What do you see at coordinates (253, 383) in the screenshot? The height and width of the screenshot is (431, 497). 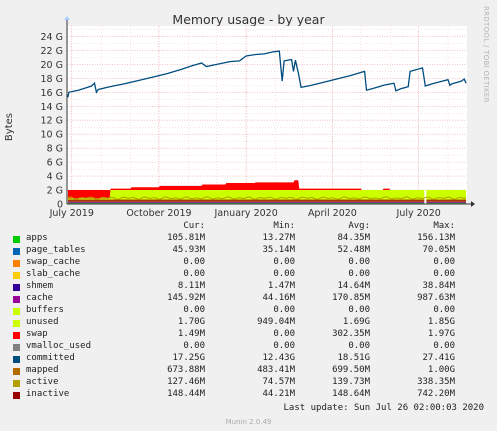 I see `legend-row: active 127.46M 74.57M 139.73M 338.35M` at bounding box center [253, 383].